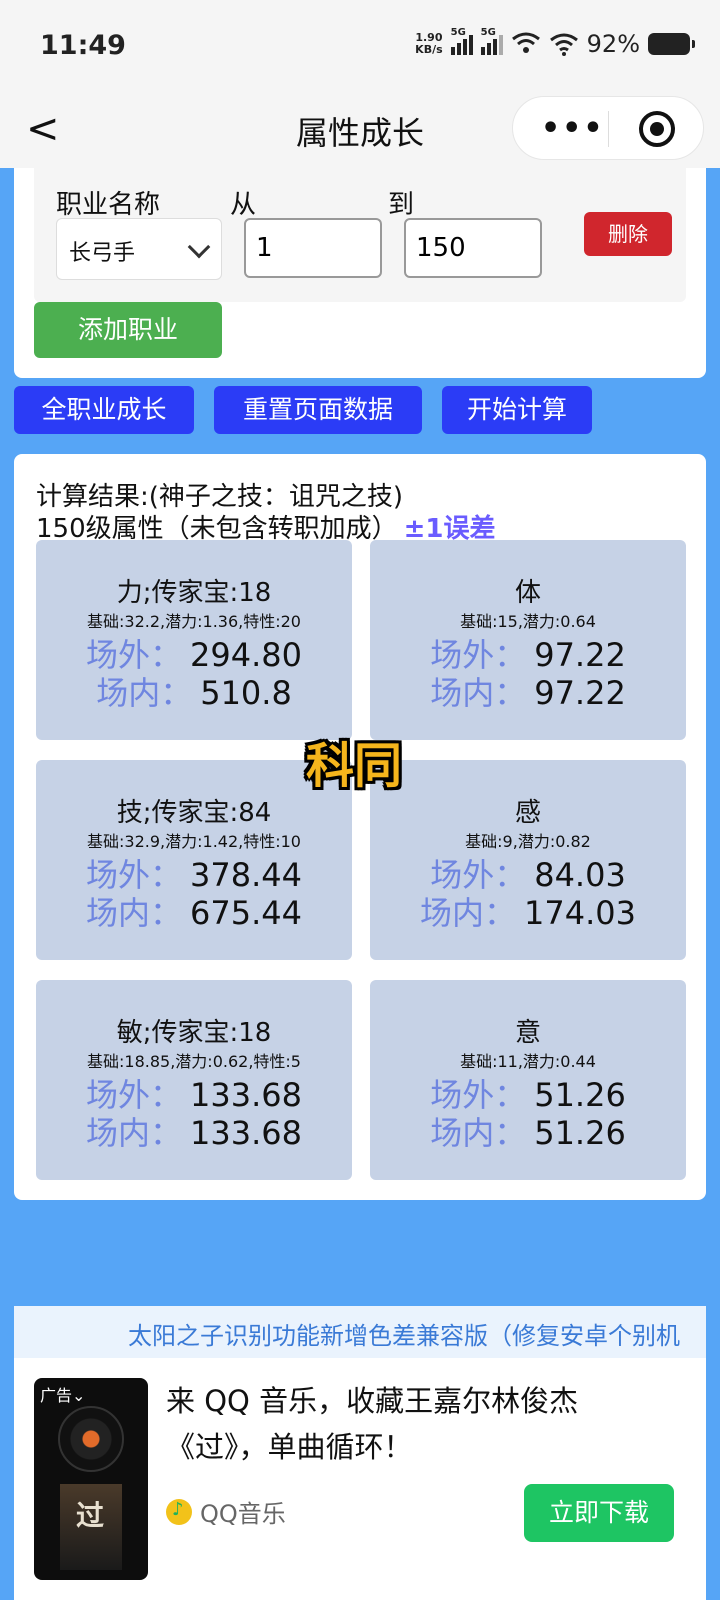  I want to click on job-row: 职业名称 从 到 长弓手 删除, so click(360, 235).